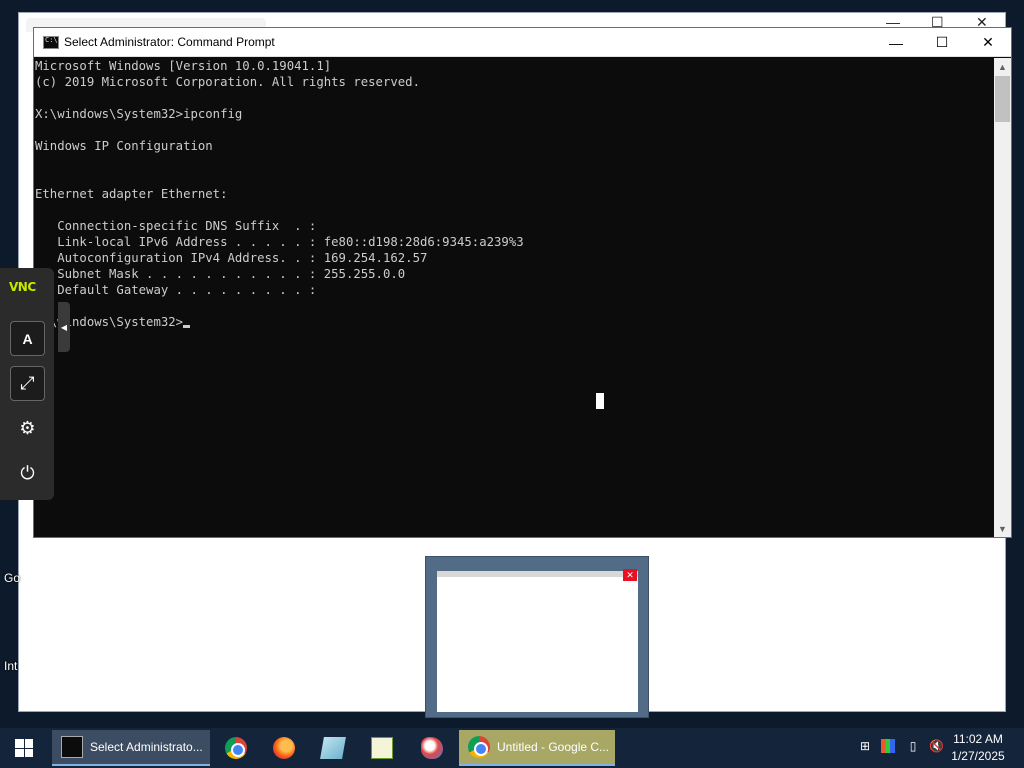  What do you see at coordinates (382, 748) in the screenshot?
I see `text-editor-icon` at bounding box center [382, 748].